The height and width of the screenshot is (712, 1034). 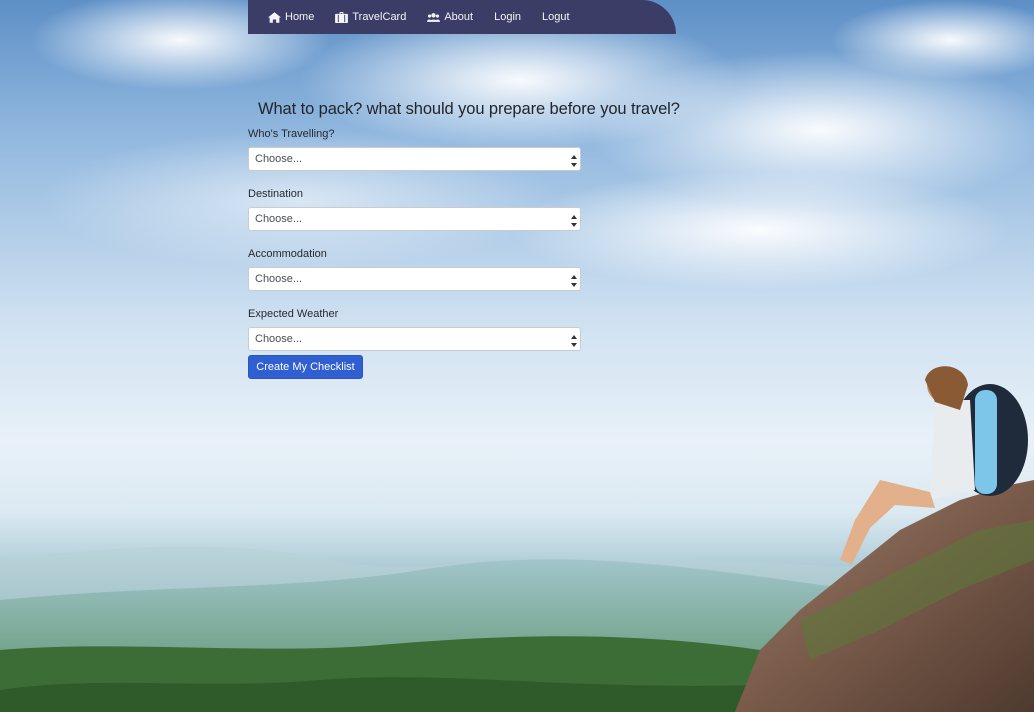 I want to click on nav-travelcard: TravelCard, so click(x=370, y=17).